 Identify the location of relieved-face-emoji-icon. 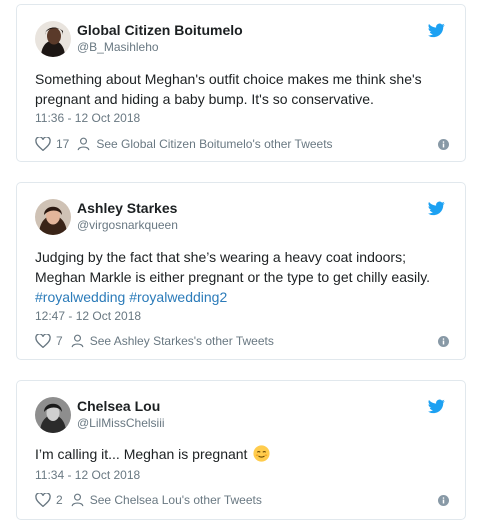
(261, 453).